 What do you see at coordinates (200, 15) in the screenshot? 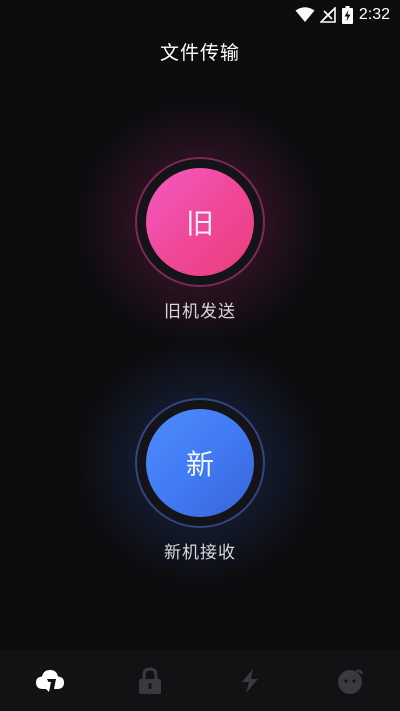
I see `status-bar: 2:32` at bounding box center [200, 15].